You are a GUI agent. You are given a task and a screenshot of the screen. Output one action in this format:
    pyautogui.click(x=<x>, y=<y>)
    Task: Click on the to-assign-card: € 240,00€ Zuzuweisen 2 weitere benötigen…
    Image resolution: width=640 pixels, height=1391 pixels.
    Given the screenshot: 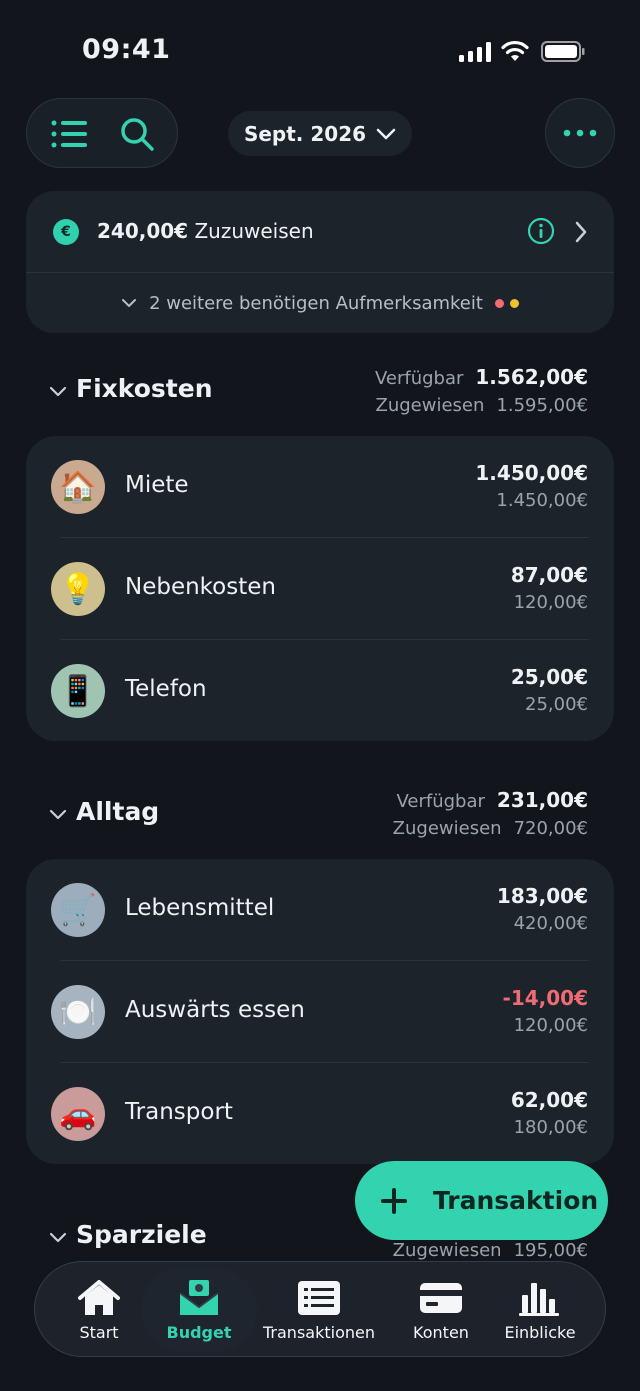 What is the action you would take?
    pyautogui.click(x=320, y=262)
    